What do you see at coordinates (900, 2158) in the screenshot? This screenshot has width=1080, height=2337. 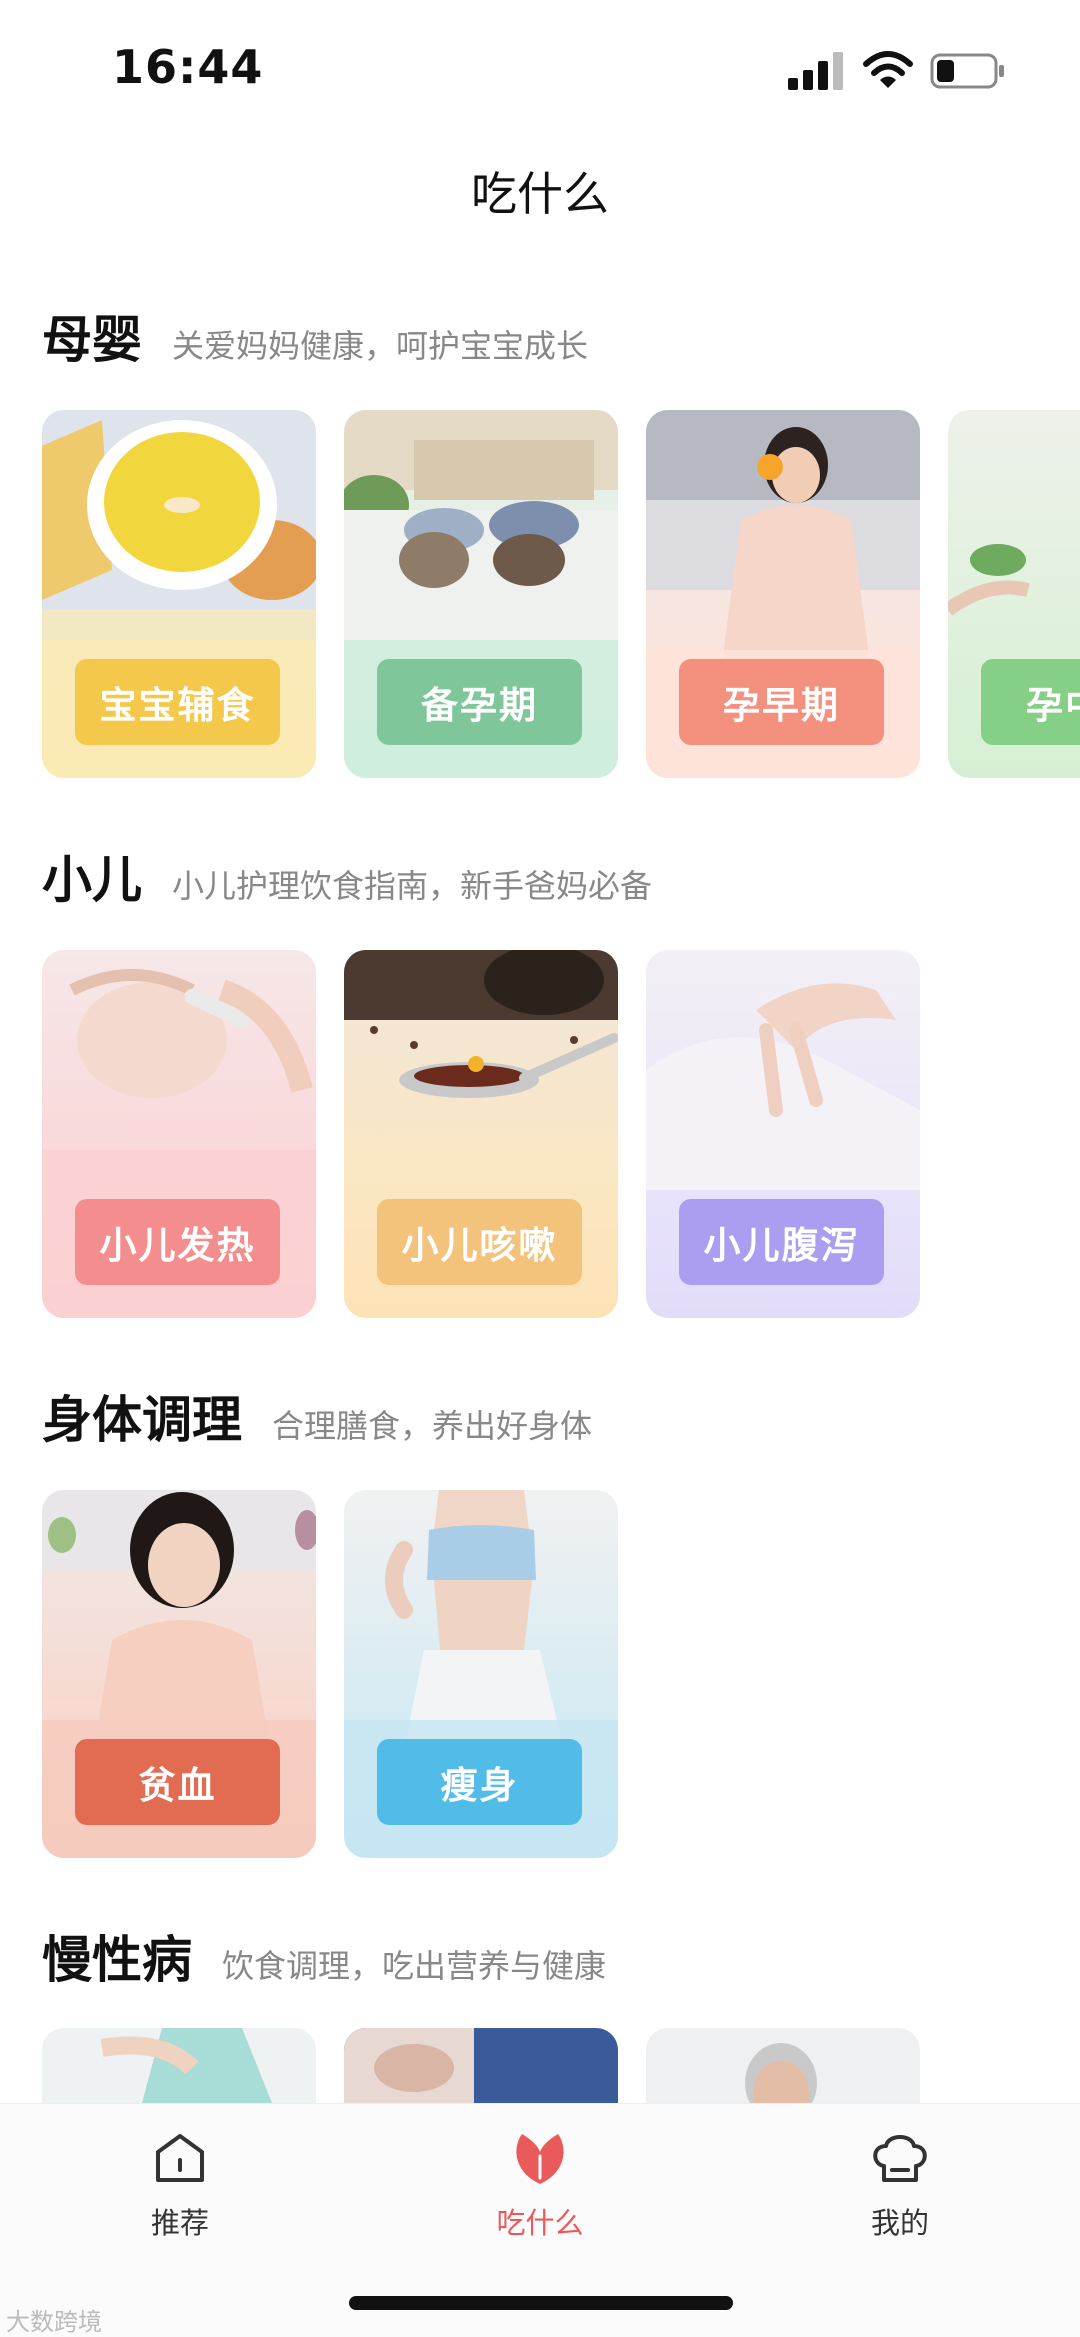 I see `chef-hat-icon` at bounding box center [900, 2158].